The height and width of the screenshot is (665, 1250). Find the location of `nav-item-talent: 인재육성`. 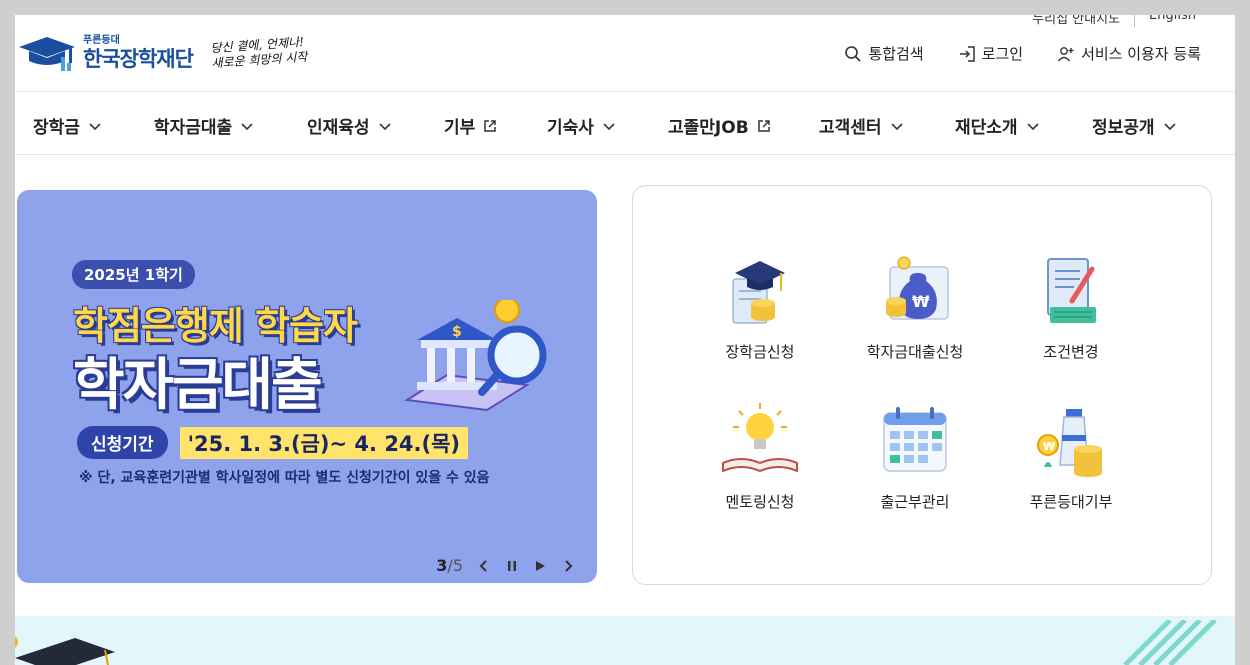

nav-item-talent: 인재육성 is located at coordinates (349, 125).